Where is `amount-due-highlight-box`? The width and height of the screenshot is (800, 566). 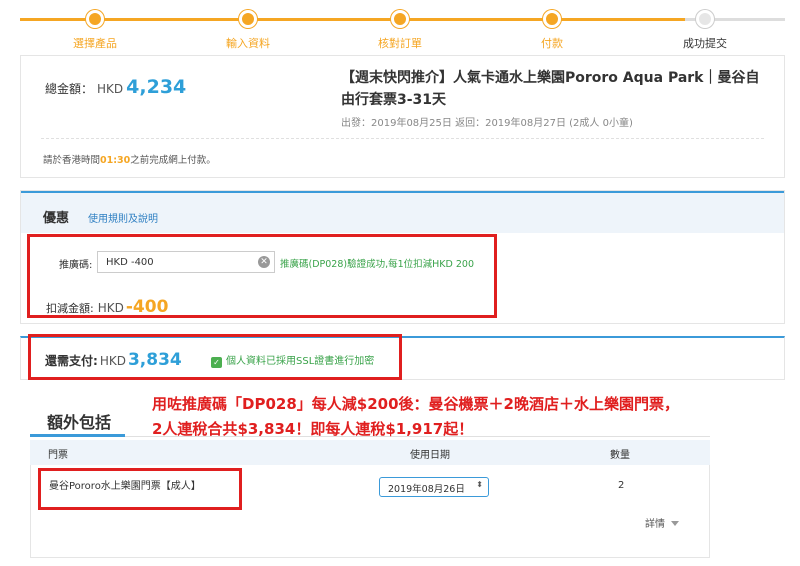 amount-due-highlight-box is located at coordinates (215, 357).